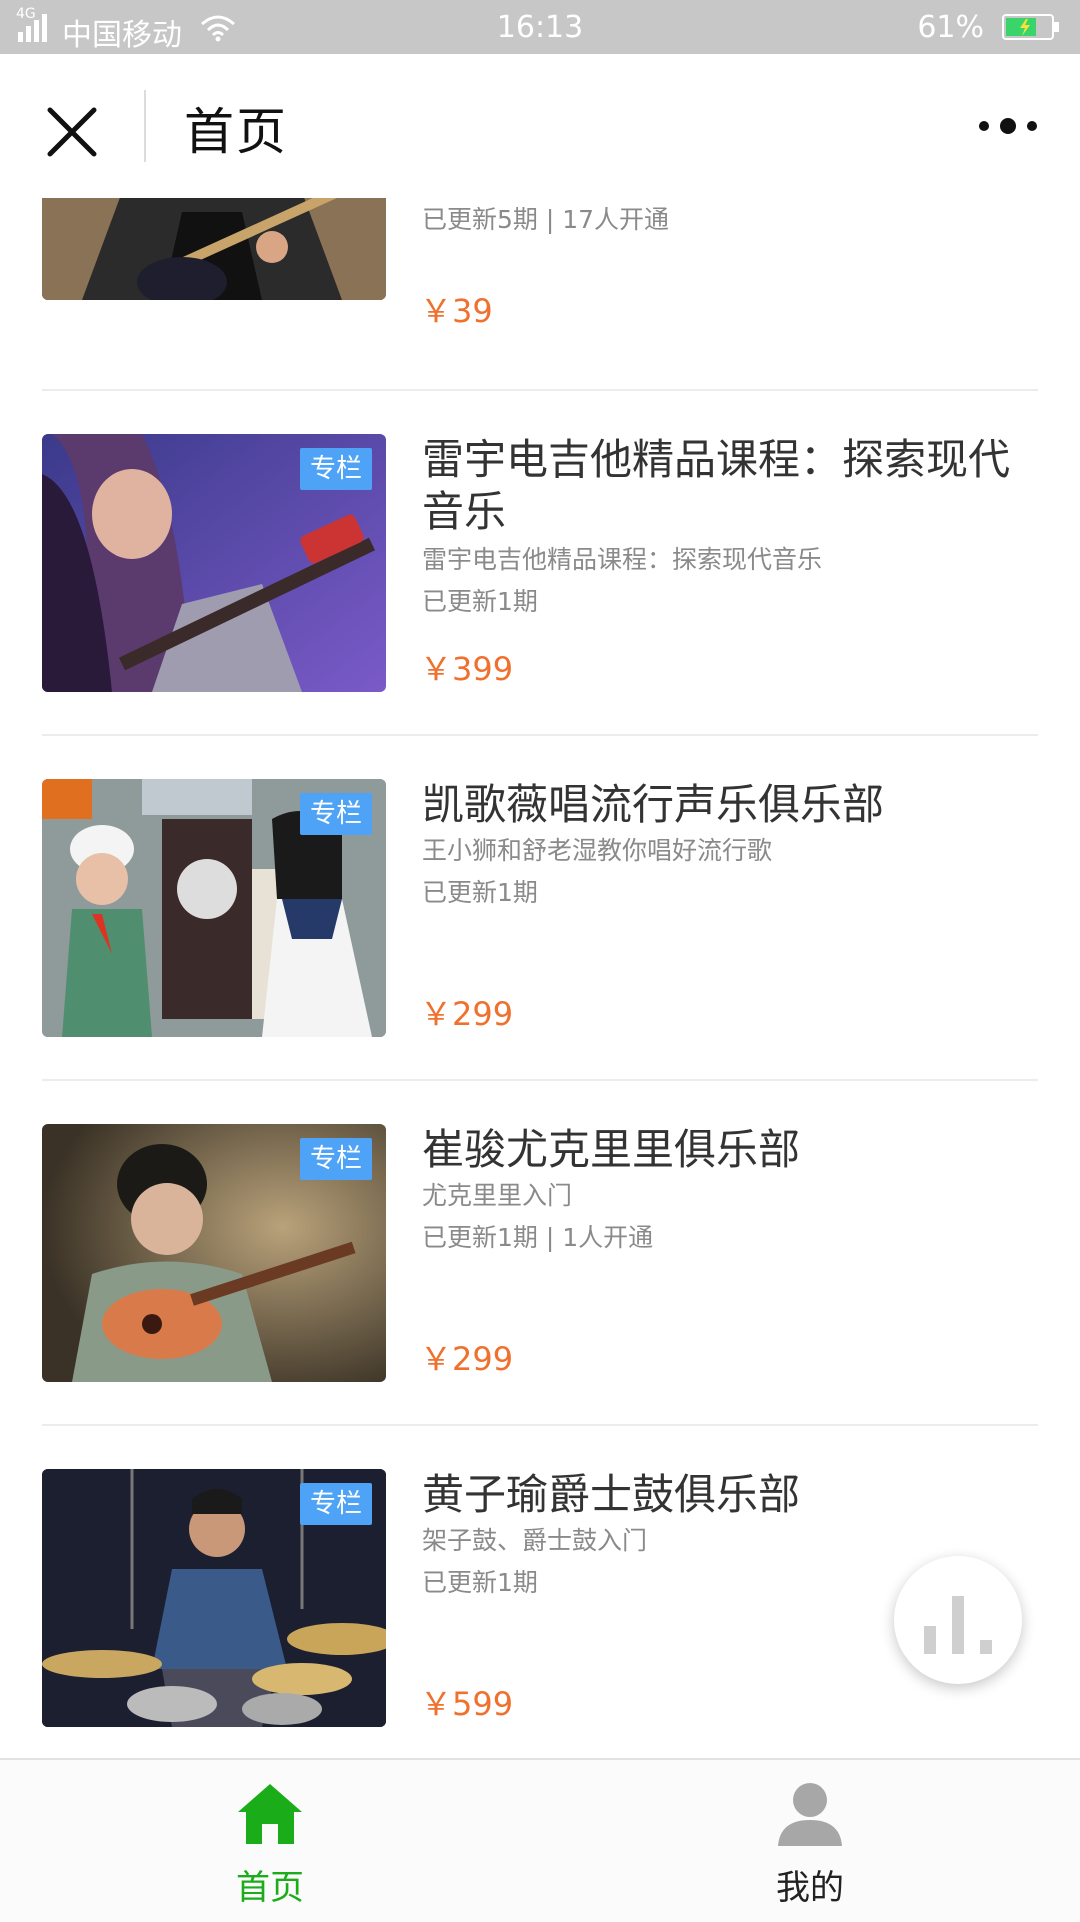  I want to click on stats-button, so click(958, 1620).